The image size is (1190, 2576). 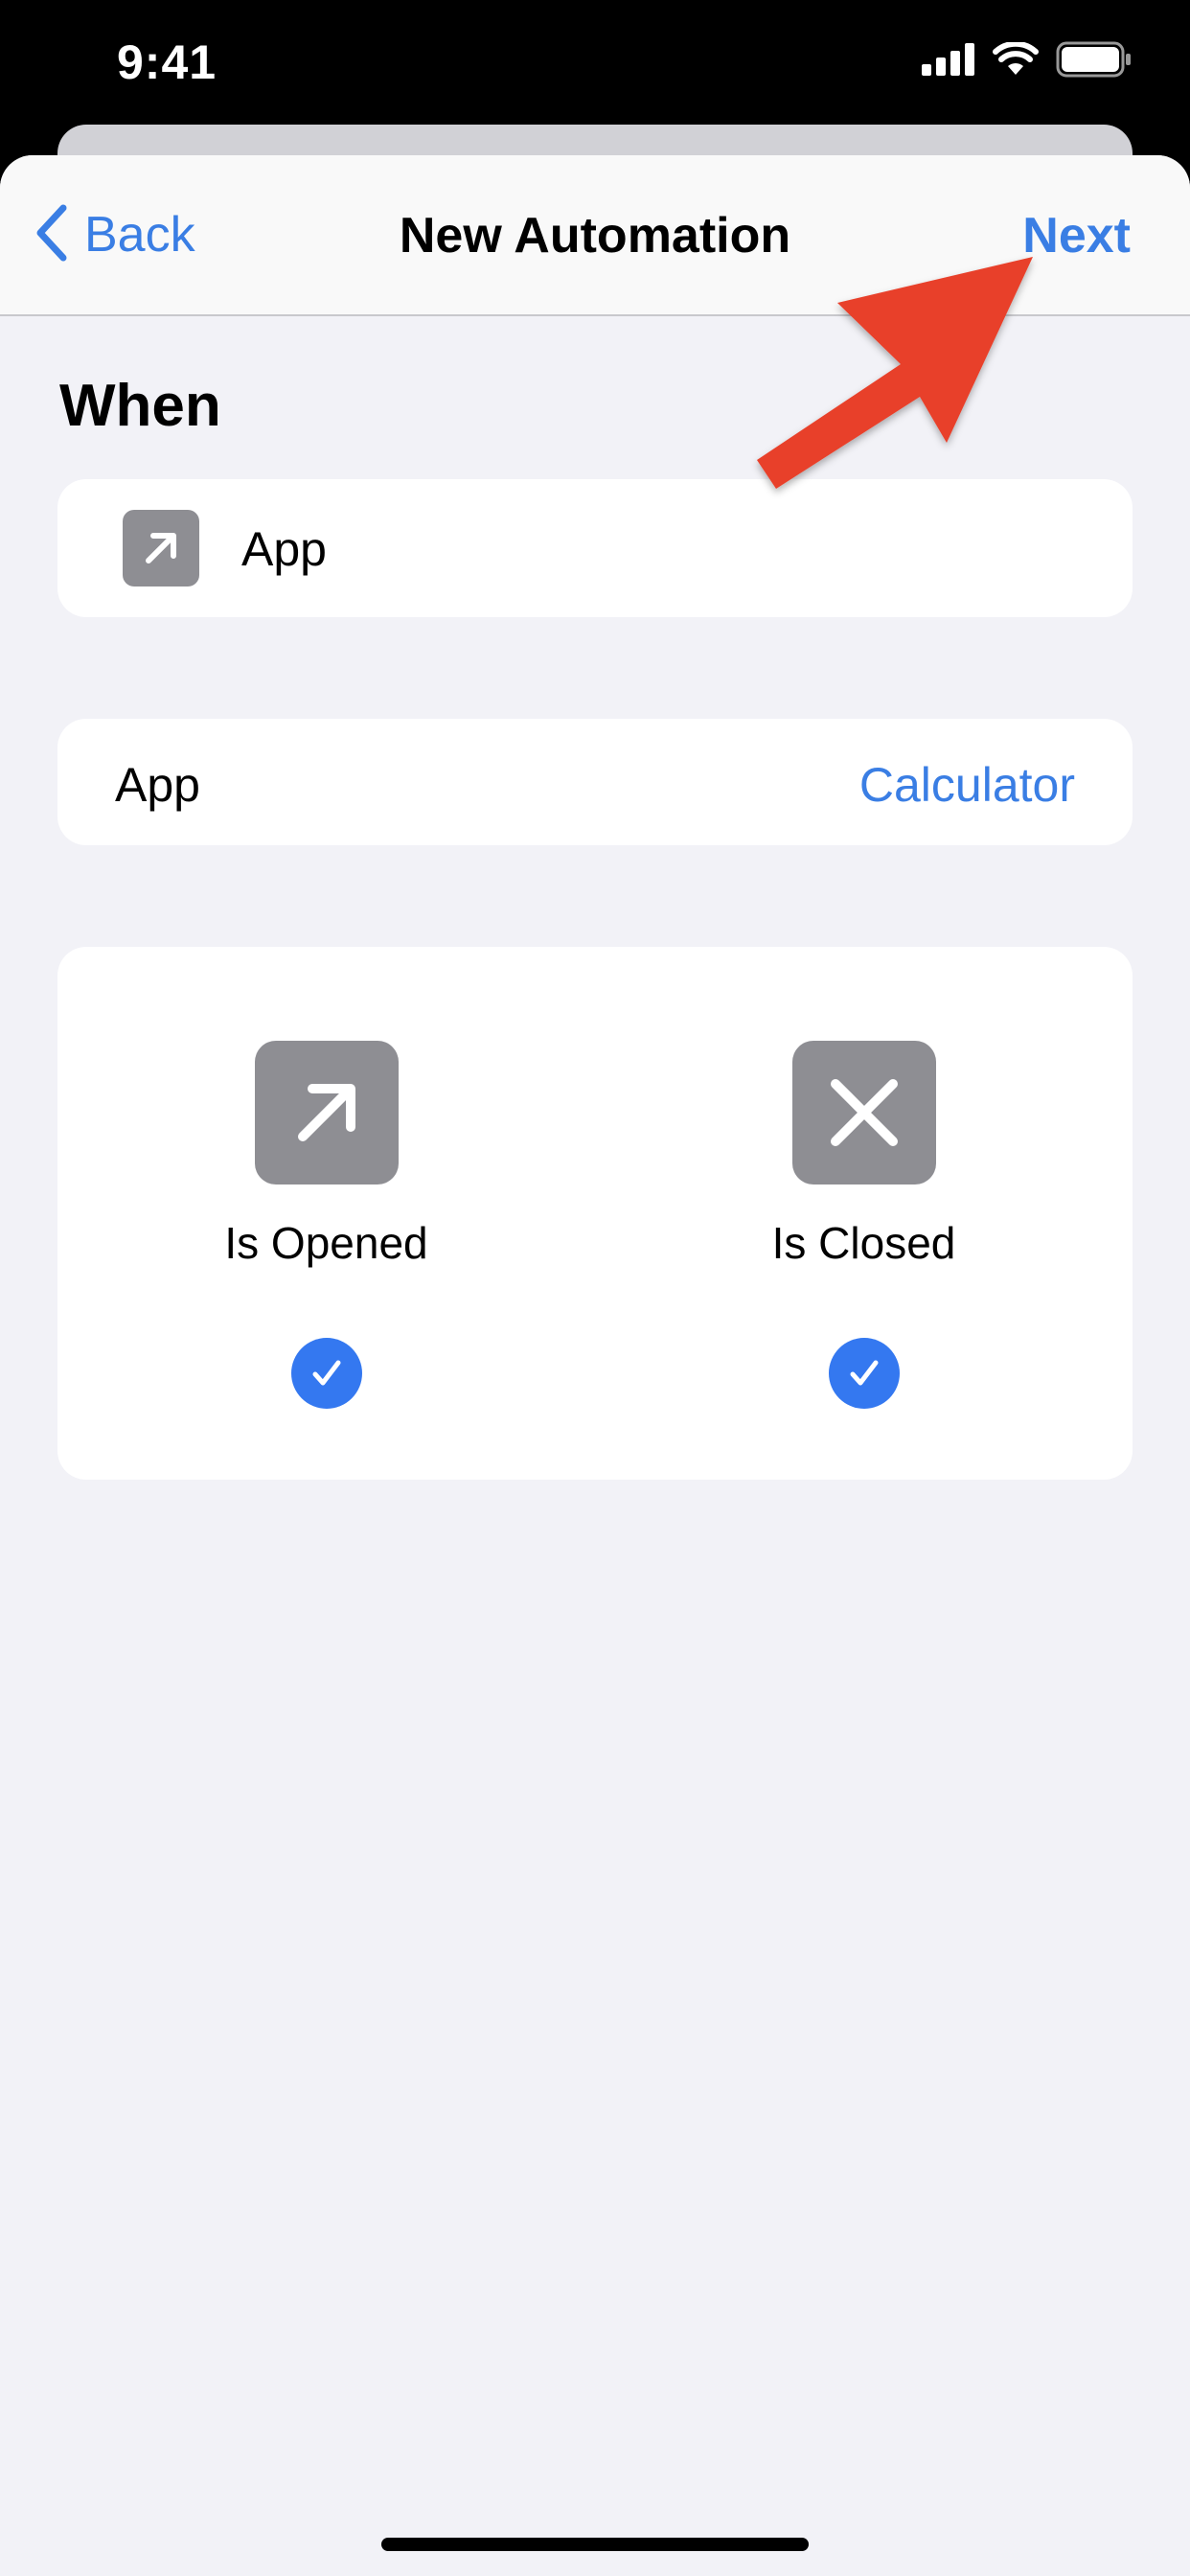 What do you see at coordinates (1095, 62) in the screenshot?
I see `battery-icon` at bounding box center [1095, 62].